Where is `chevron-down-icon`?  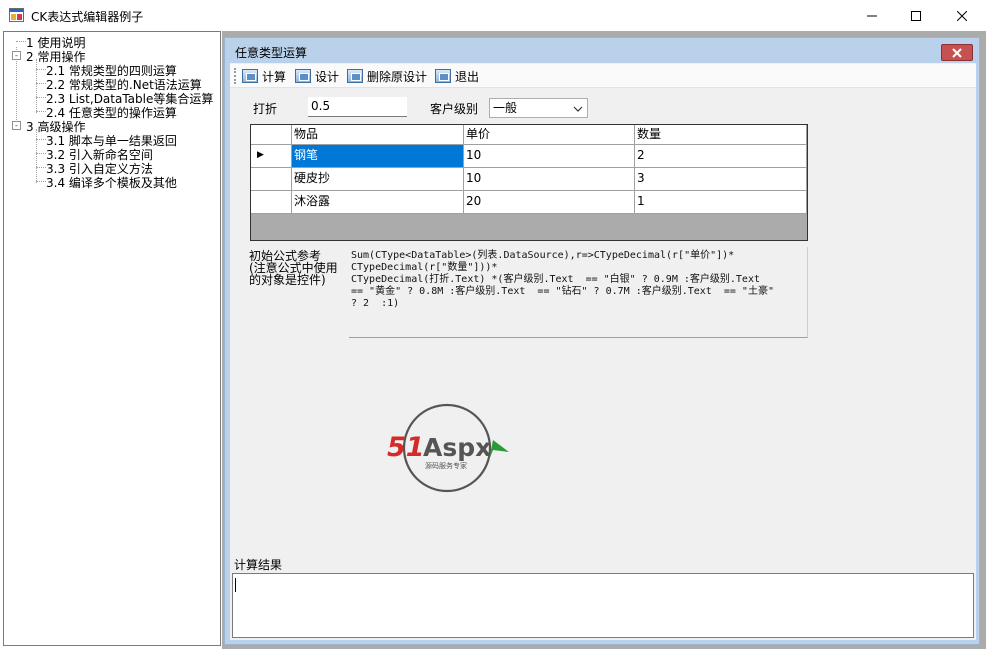
chevron-down-icon is located at coordinates (578, 109).